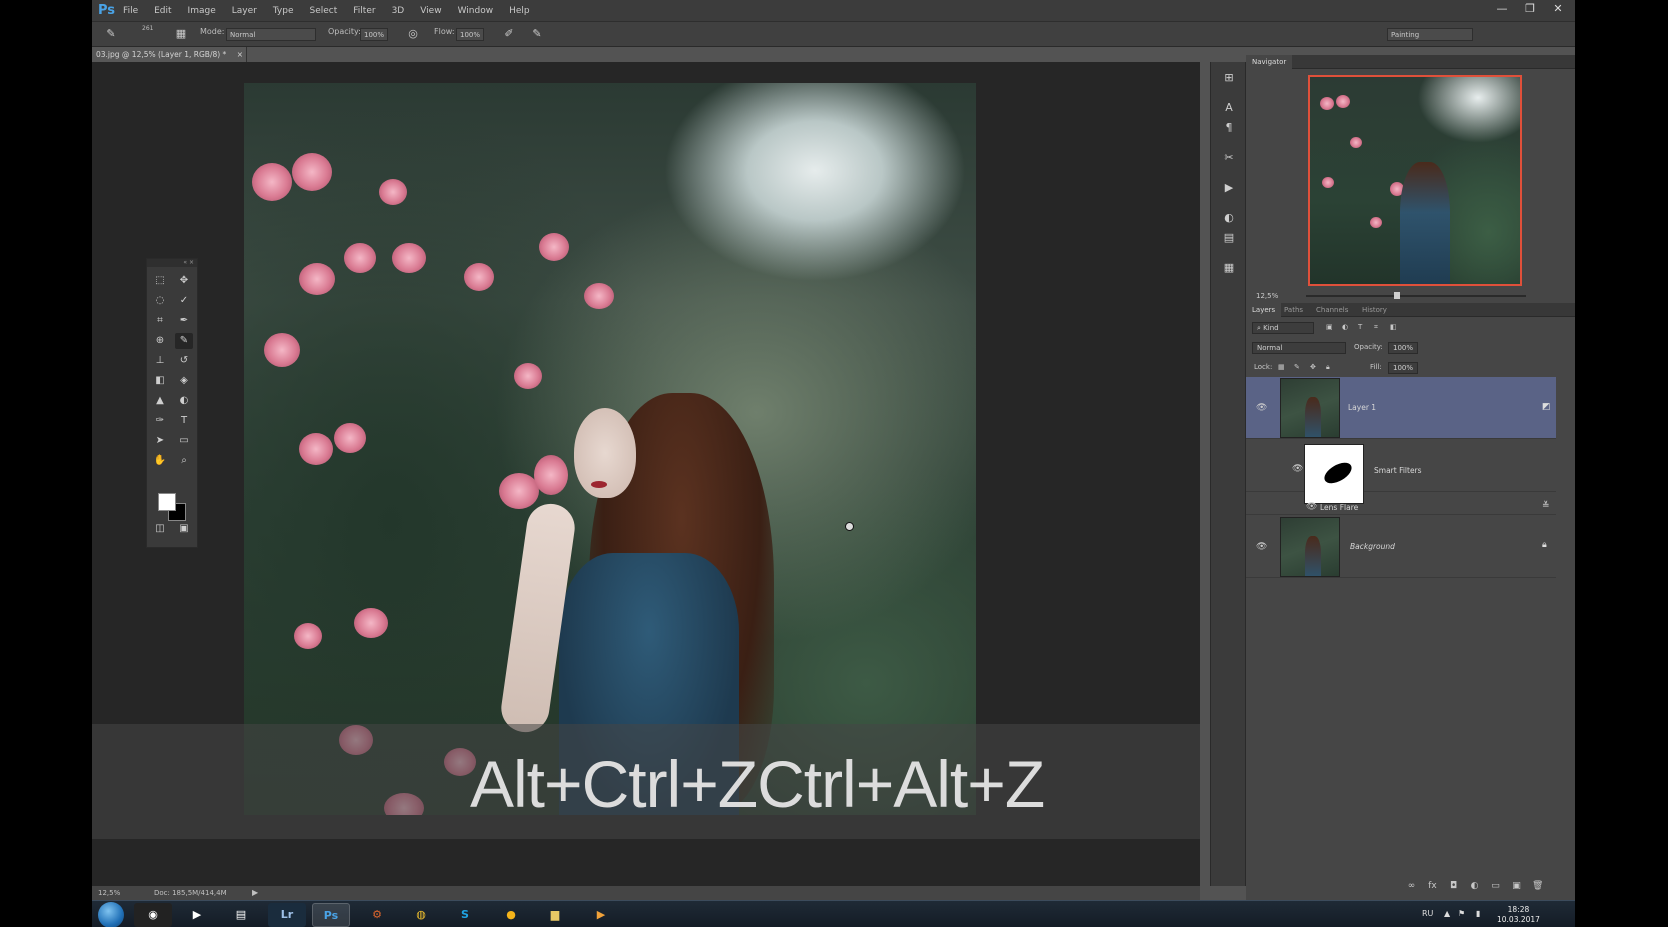 This screenshot has width=1668, height=927. Describe the element at coordinates (1502, 8) in the screenshot. I see `minimize-button: —` at that location.